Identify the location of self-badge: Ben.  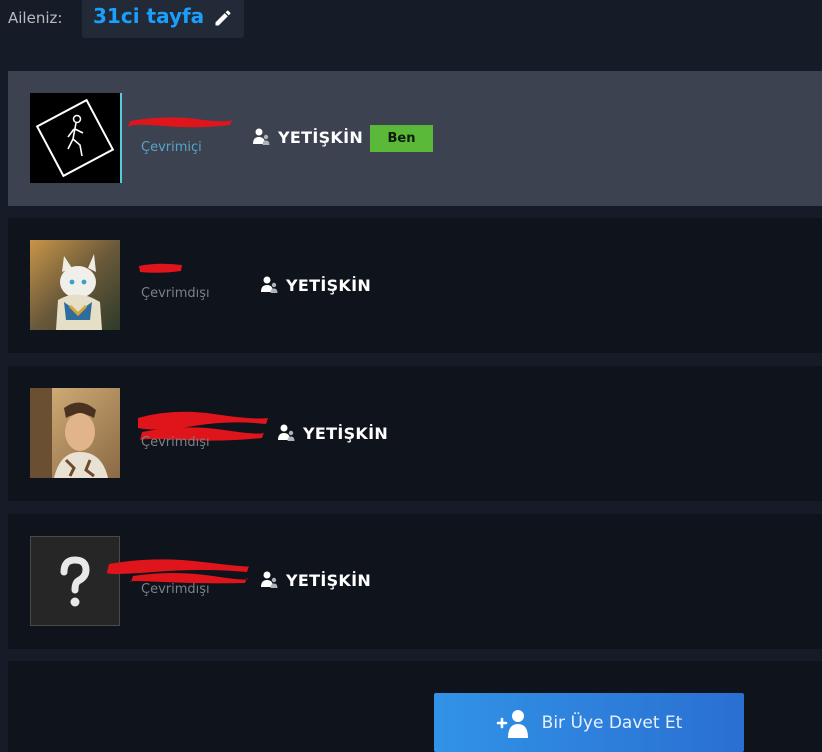
(401, 138).